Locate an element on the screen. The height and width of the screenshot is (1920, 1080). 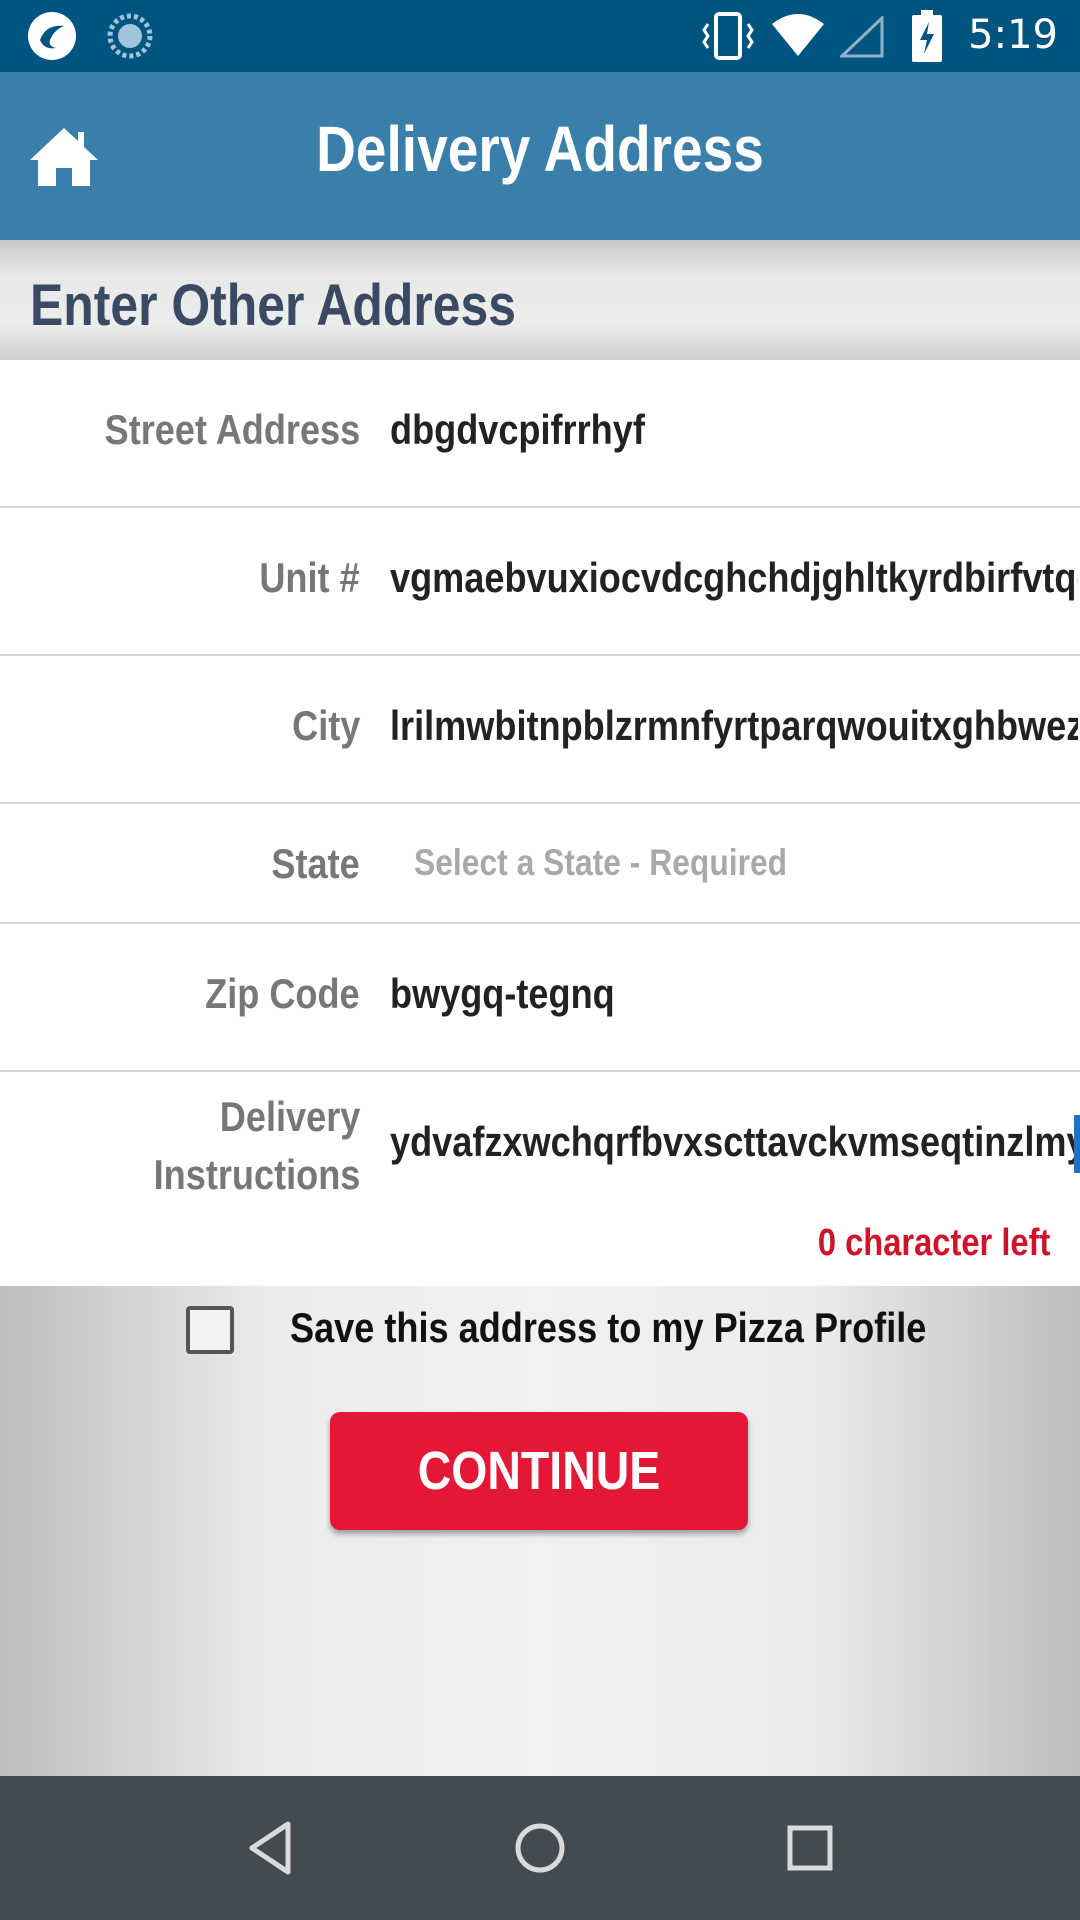
street-address-field: dbgdvcpifrrhyf is located at coordinates (734, 430).